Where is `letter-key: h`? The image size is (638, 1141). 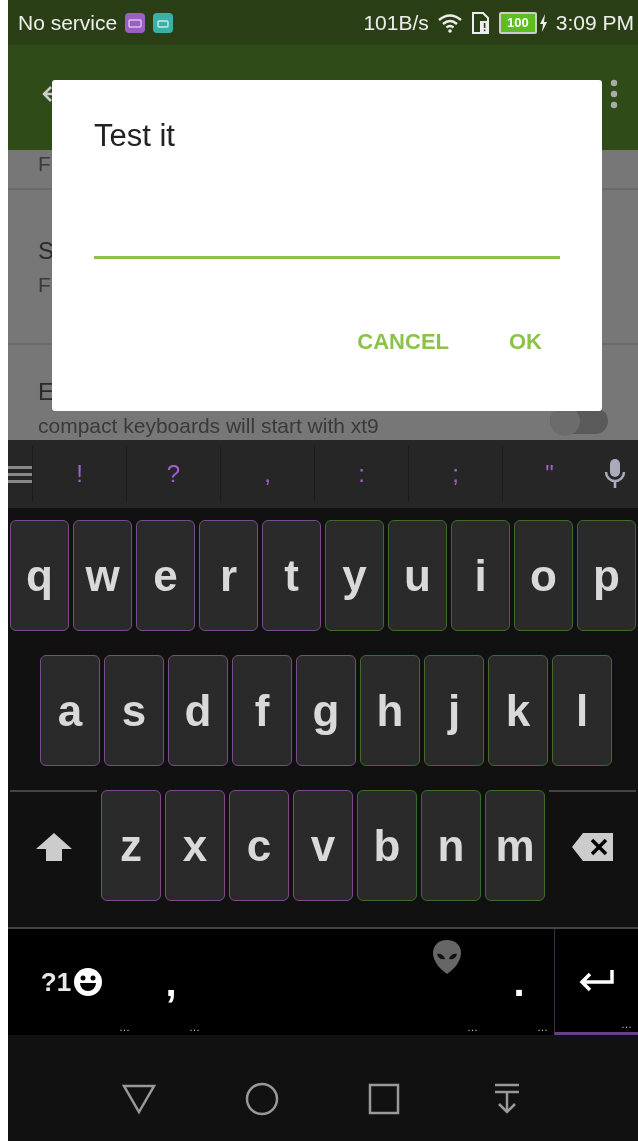 letter-key: h is located at coordinates (390, 710).